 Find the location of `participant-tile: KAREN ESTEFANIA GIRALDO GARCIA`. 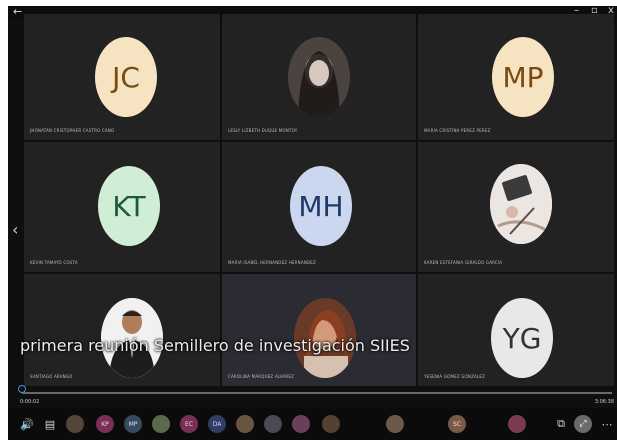

participant-tile: KAREN ESTEFANIA GIRALDO GARCIA is located at coordinates (516, 207).